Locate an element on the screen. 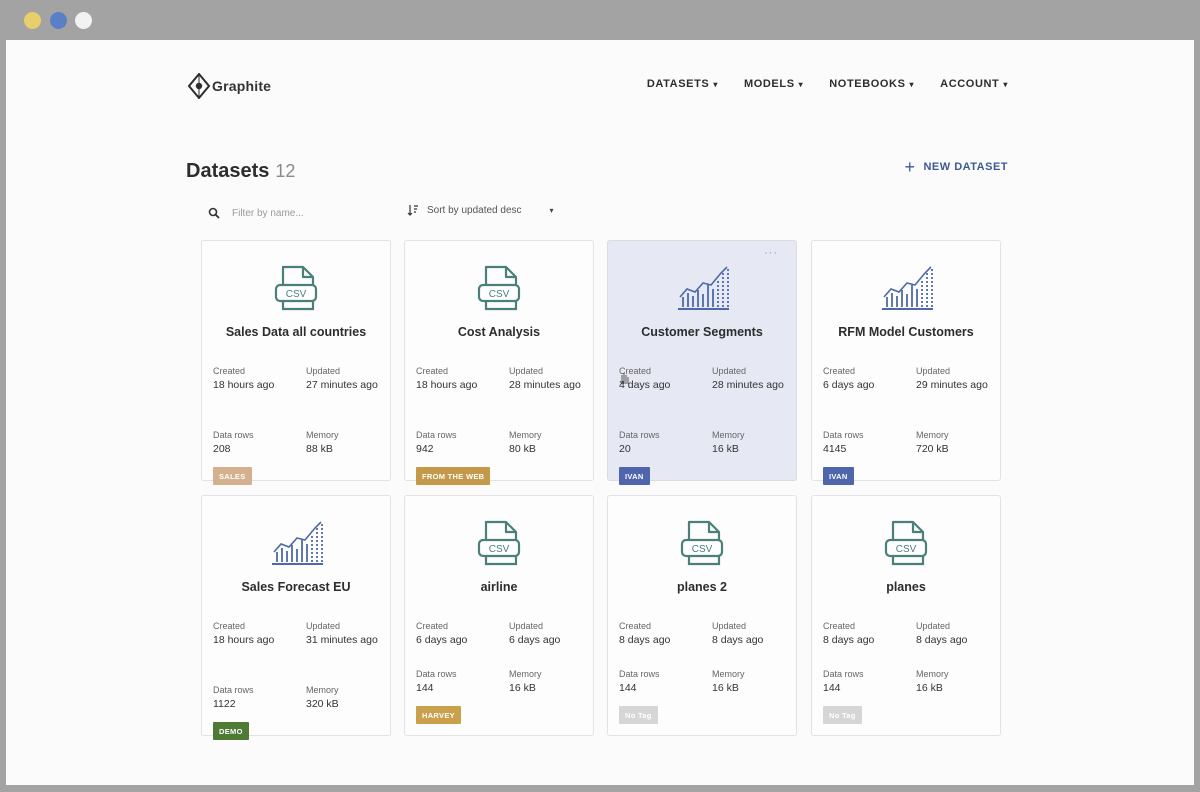 Image resolution: width=1200 pixels, height=792 pixels. window-titlebar is located at coordinates (600, 20).